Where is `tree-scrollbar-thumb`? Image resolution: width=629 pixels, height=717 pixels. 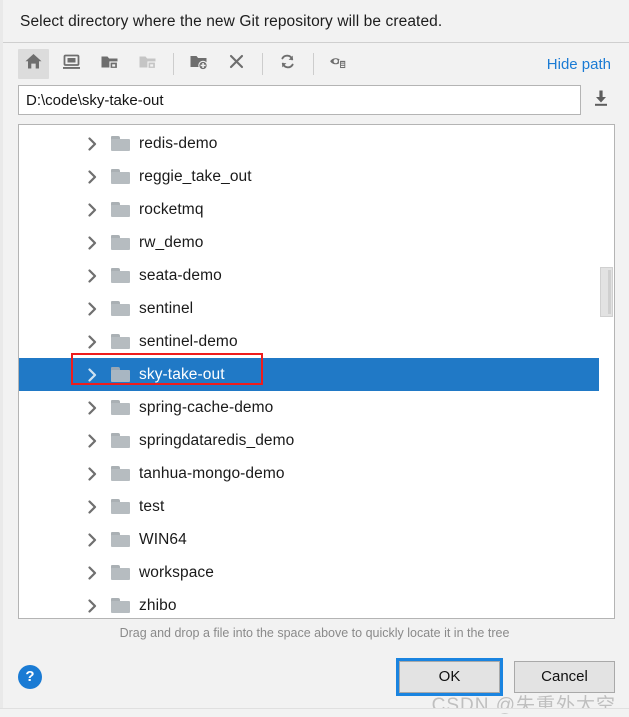 tree-scrollbar-thumb is located at coordinates (606, 292).